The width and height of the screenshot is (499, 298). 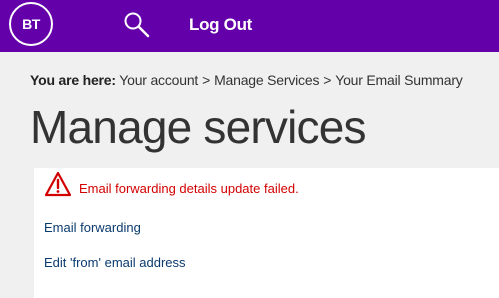 What do you see at coordinates (92, 227) in the screenshot?
I see `email-forwarding-link: Email forwarding` at bounding box center [92, 227].